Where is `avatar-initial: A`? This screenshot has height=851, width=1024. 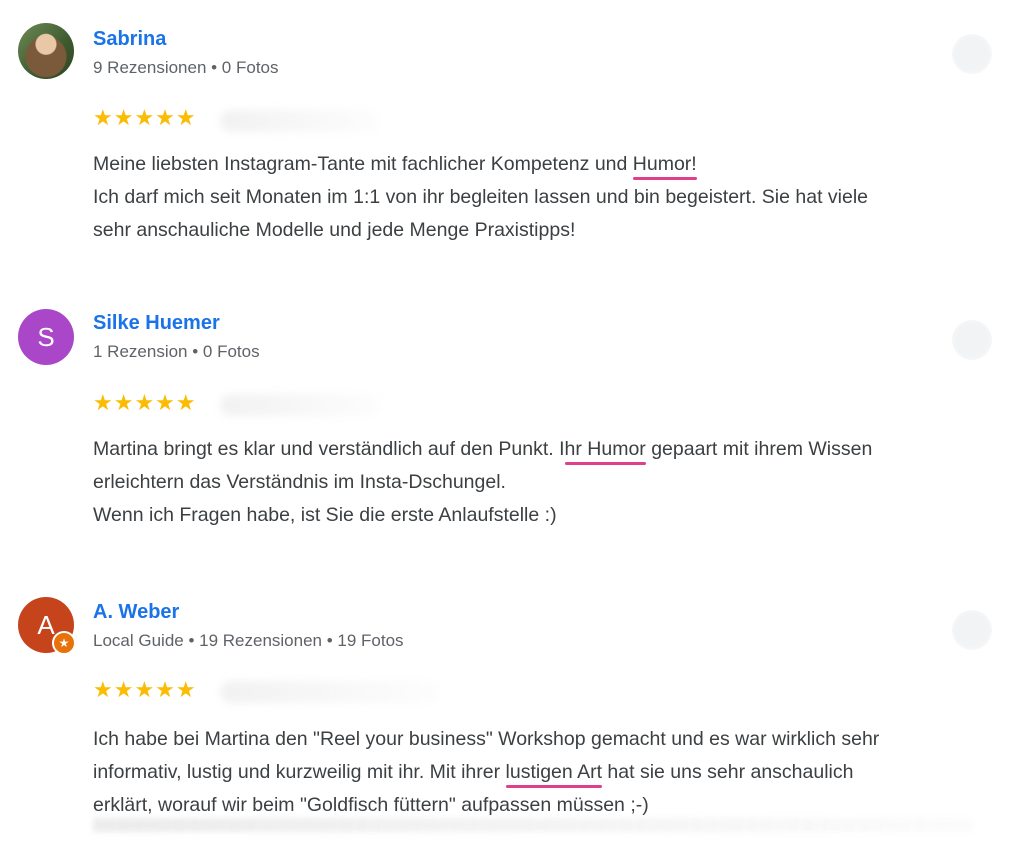
avatar-initial: A is located at coordinates (46, 624).